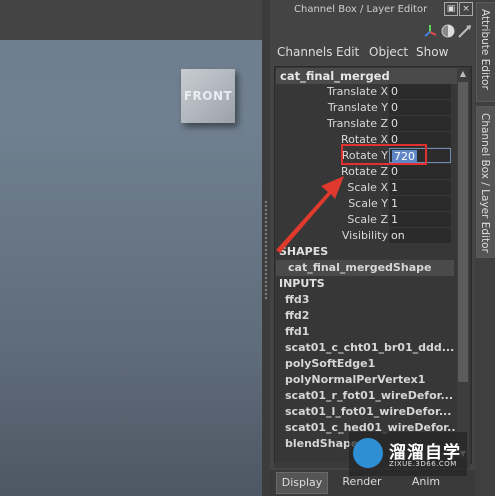 This screenshot has width=495, height=496. I want to click on menu-edit: Edit, so click(347, 52).